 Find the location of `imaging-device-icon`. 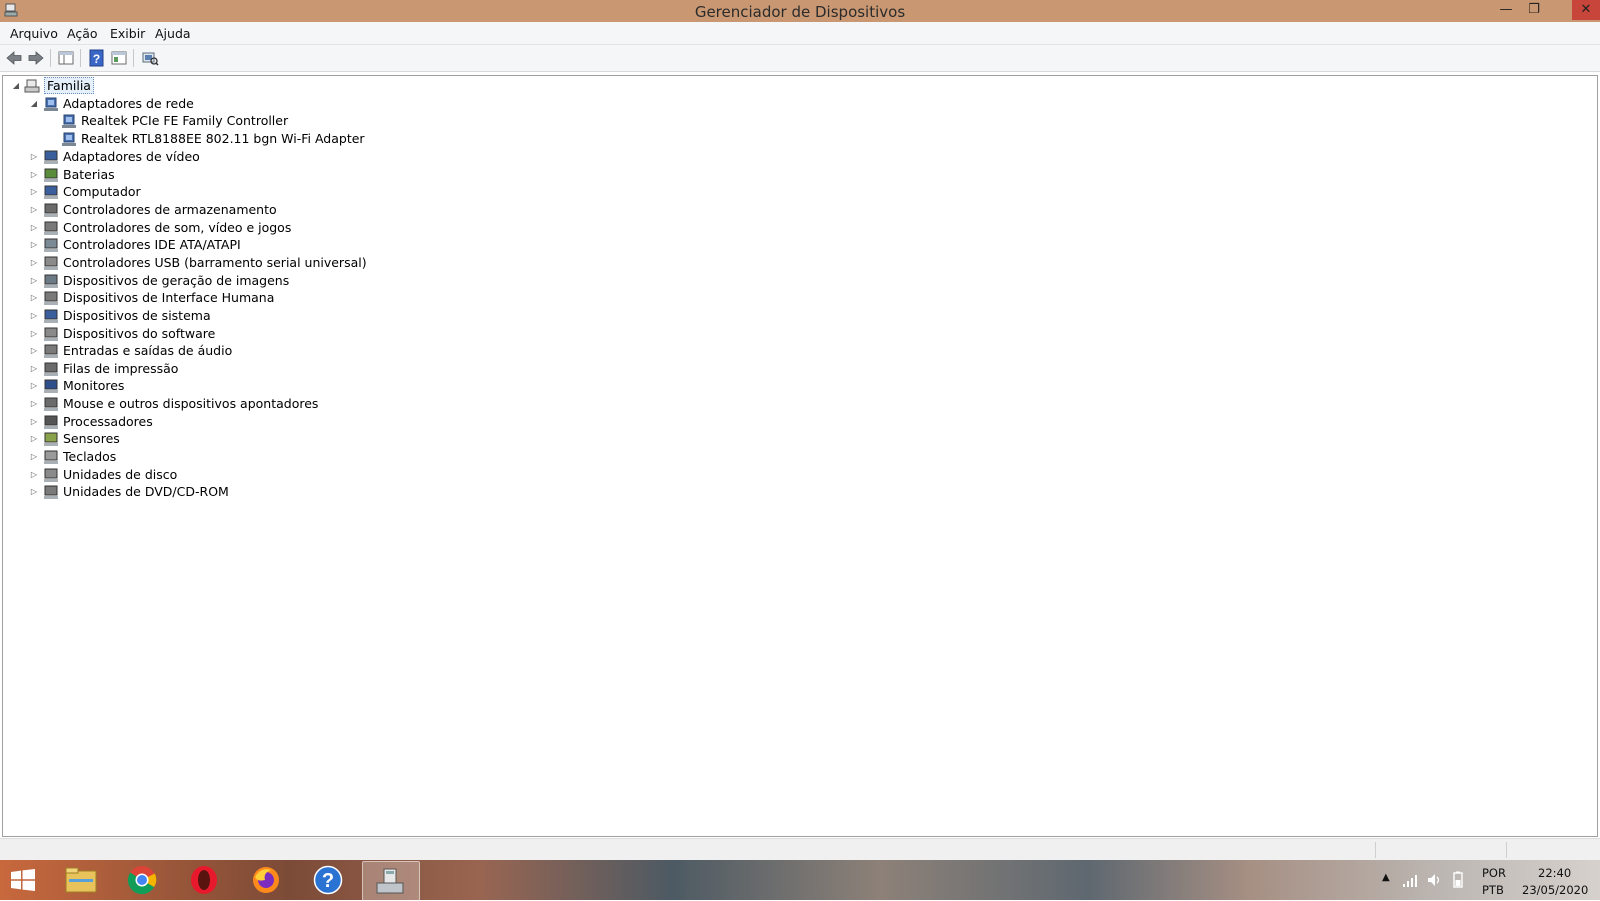

imaging-device-icon is located at coordinates (51, 281).